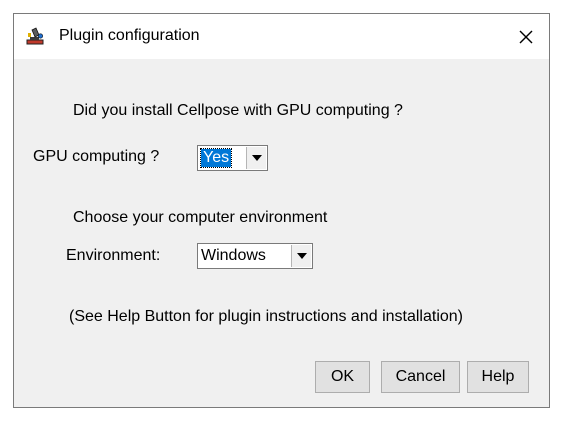 Image resolution: width=568 pixels, height=427 pixels. Describe the element at coordinates (129, 35) in the screenshot. I see `window-title: Plugin configuration` at that location.